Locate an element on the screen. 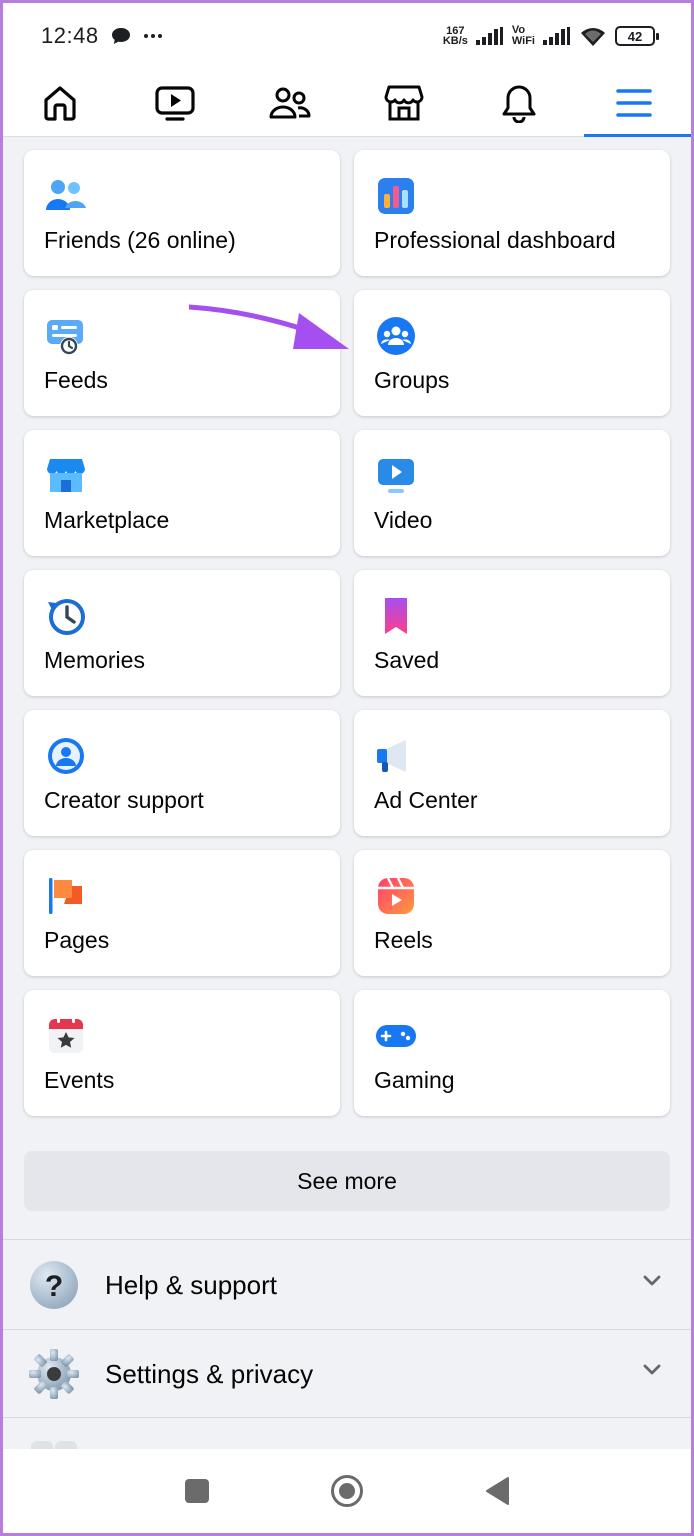  gamepad-icon is located at coordinates (396, 1036).